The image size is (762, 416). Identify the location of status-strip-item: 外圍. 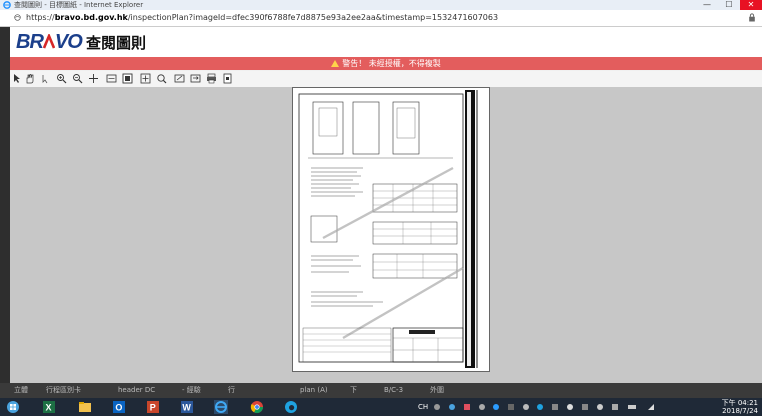
(437, 390).